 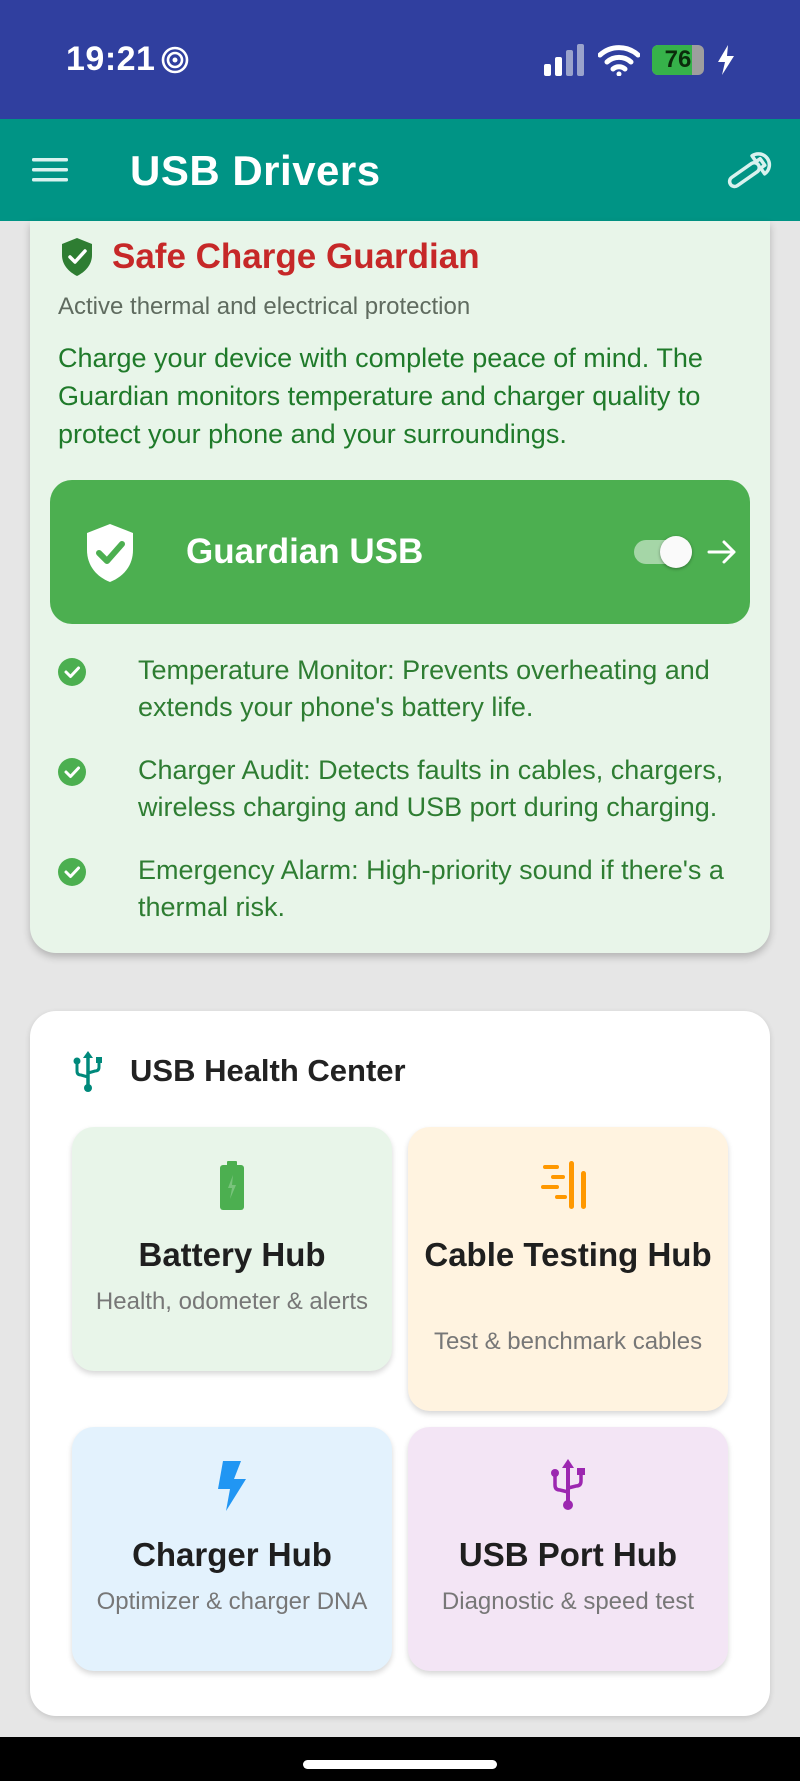 I want to click on tile-title: Battery Hub, so click(x=232, y=1254).